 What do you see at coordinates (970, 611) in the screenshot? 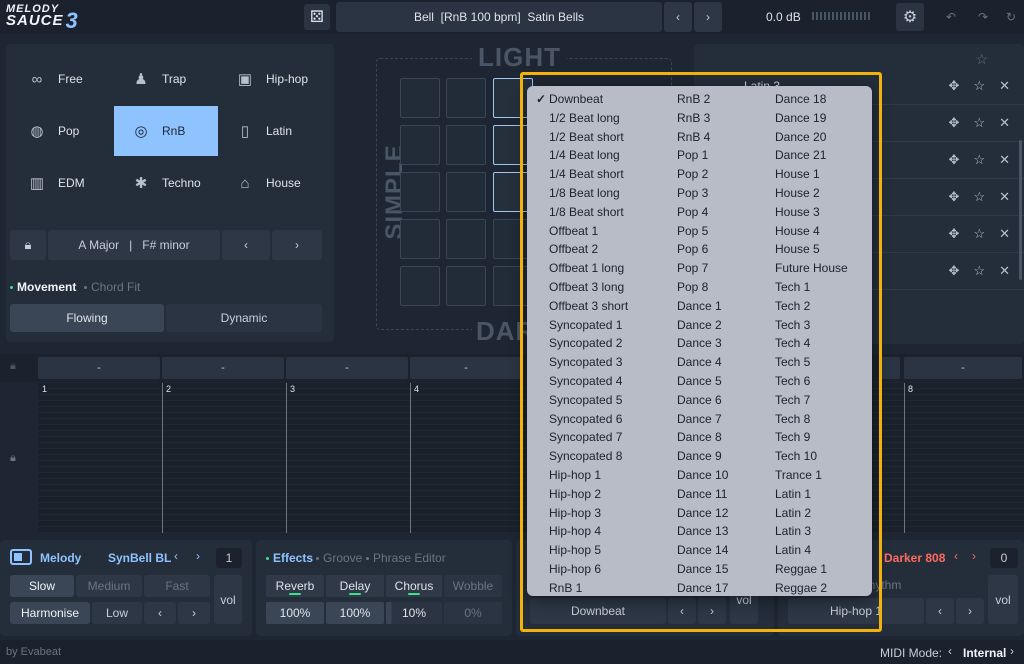
I see `bass-rhythm-next-button: ›` at bounding box center [970, 611].